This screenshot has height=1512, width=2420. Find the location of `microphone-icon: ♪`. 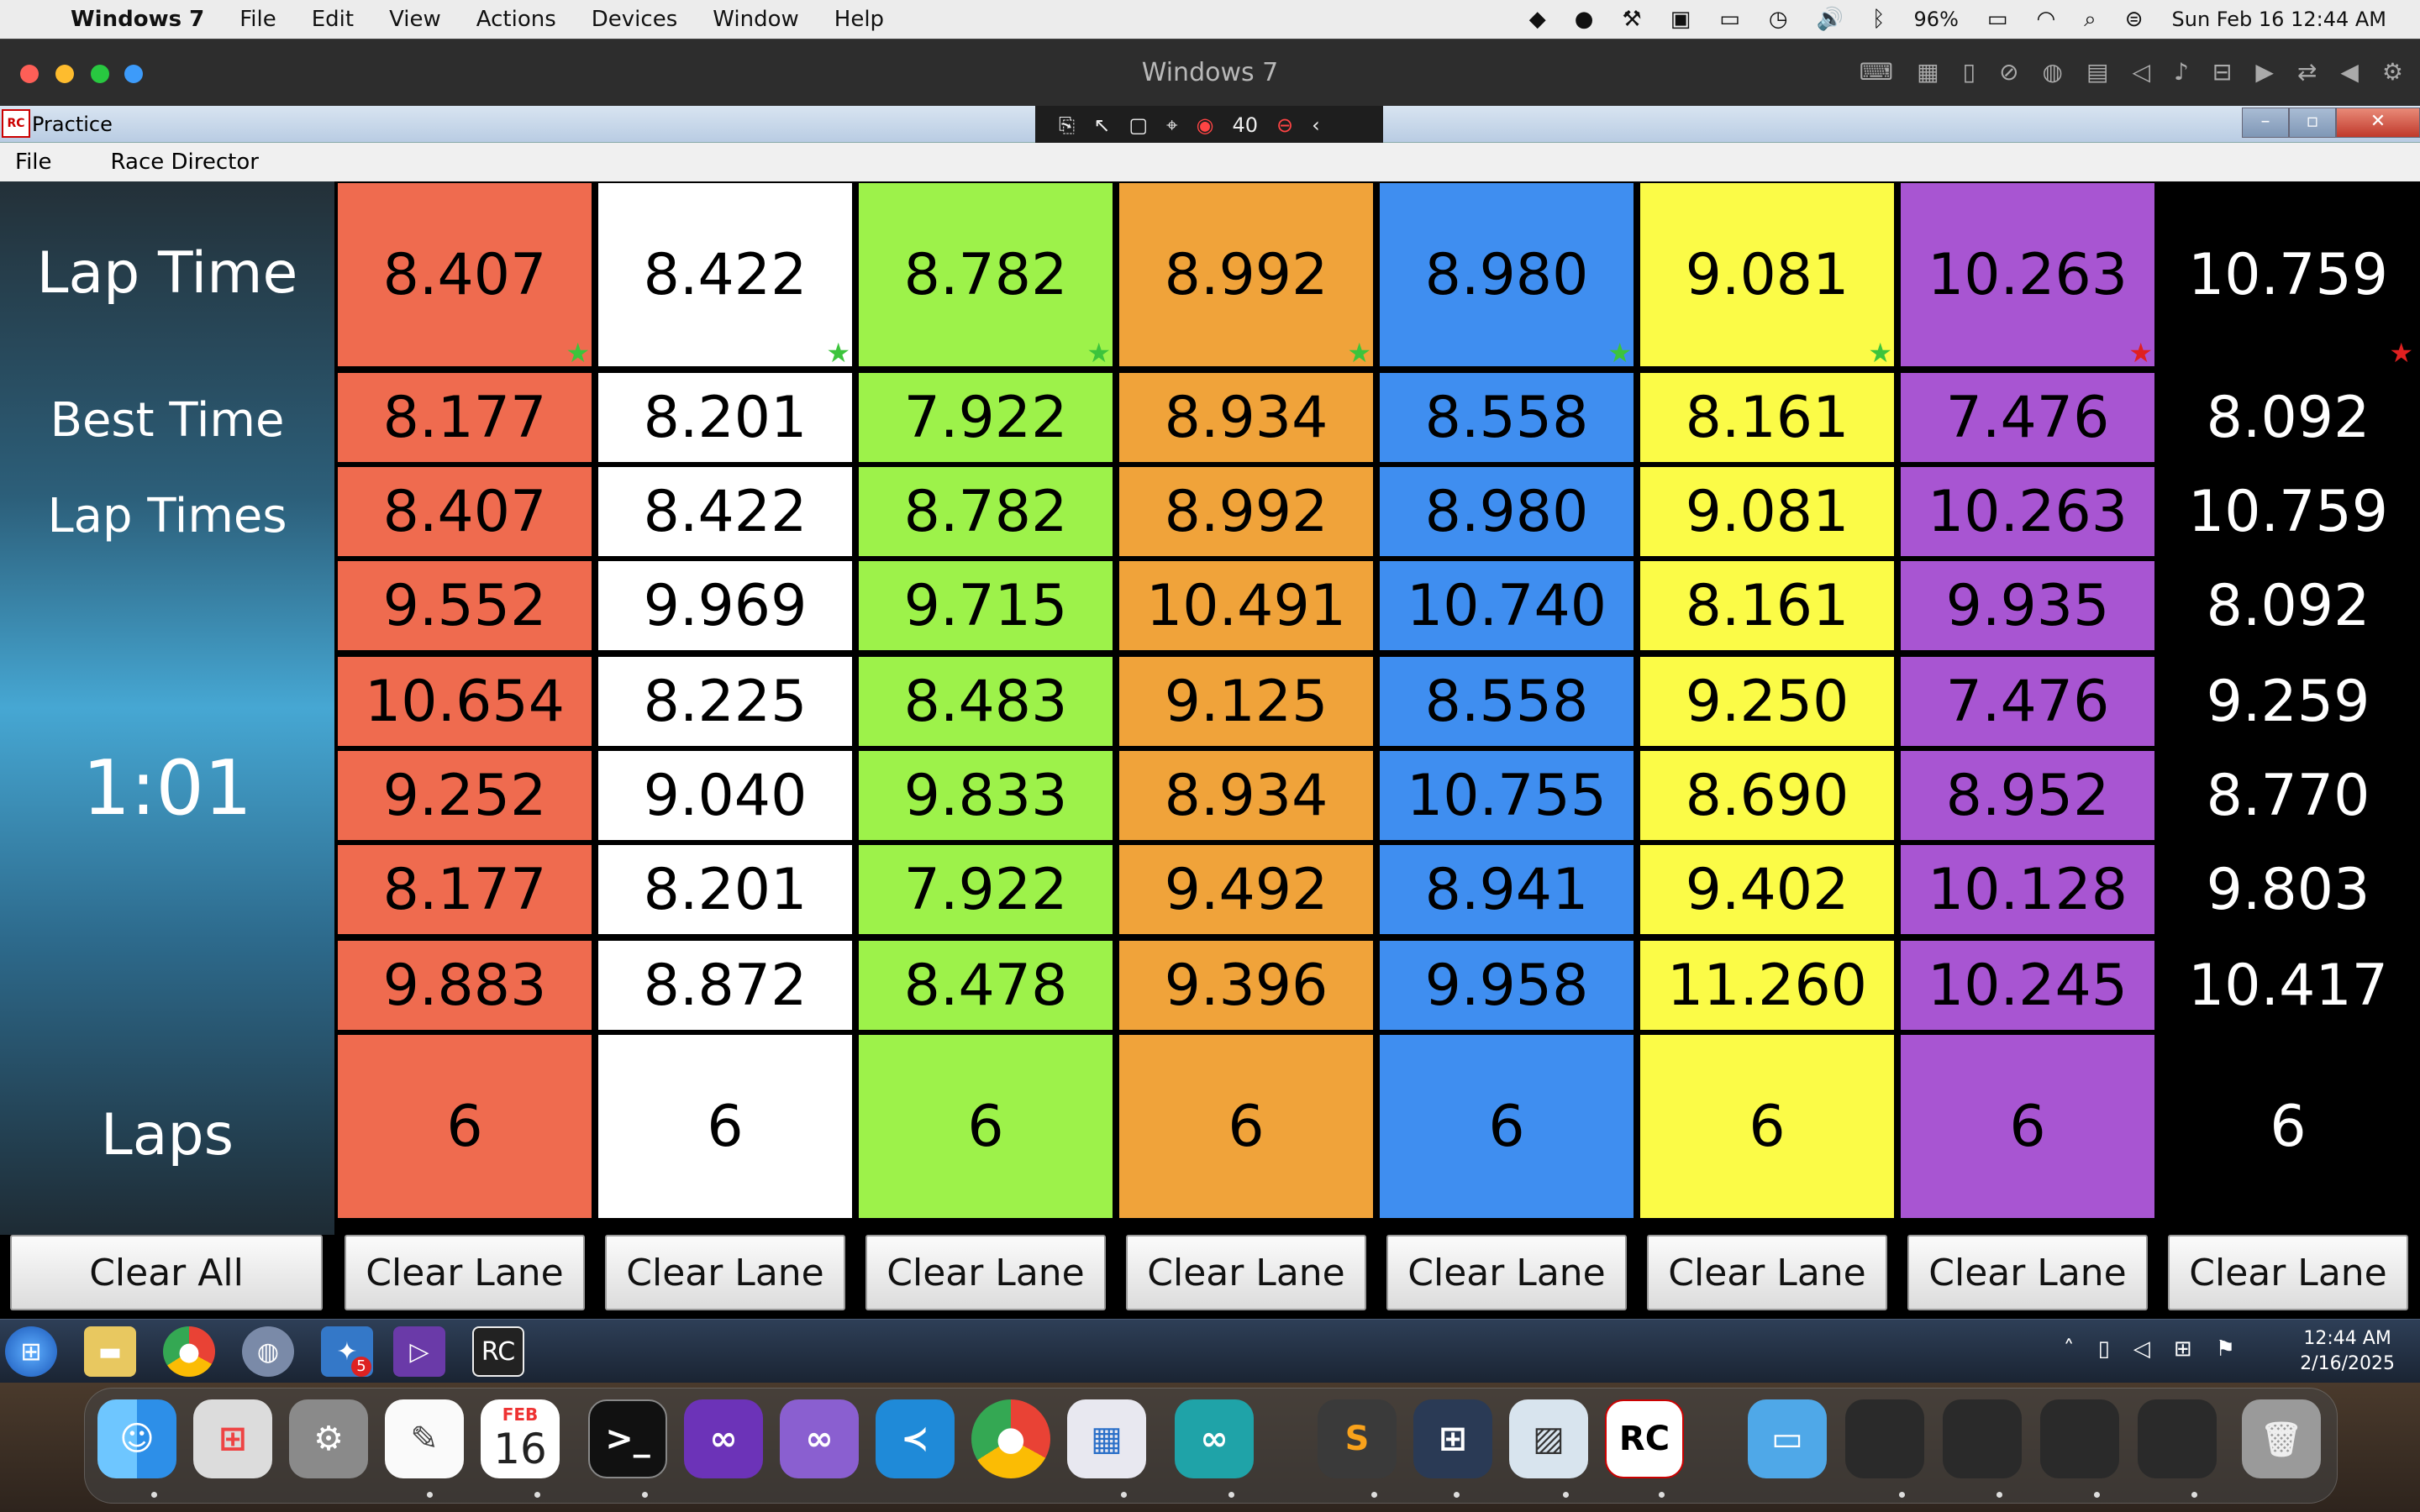

microphone-icon: ♪ is located at coordinates (2181, 72).